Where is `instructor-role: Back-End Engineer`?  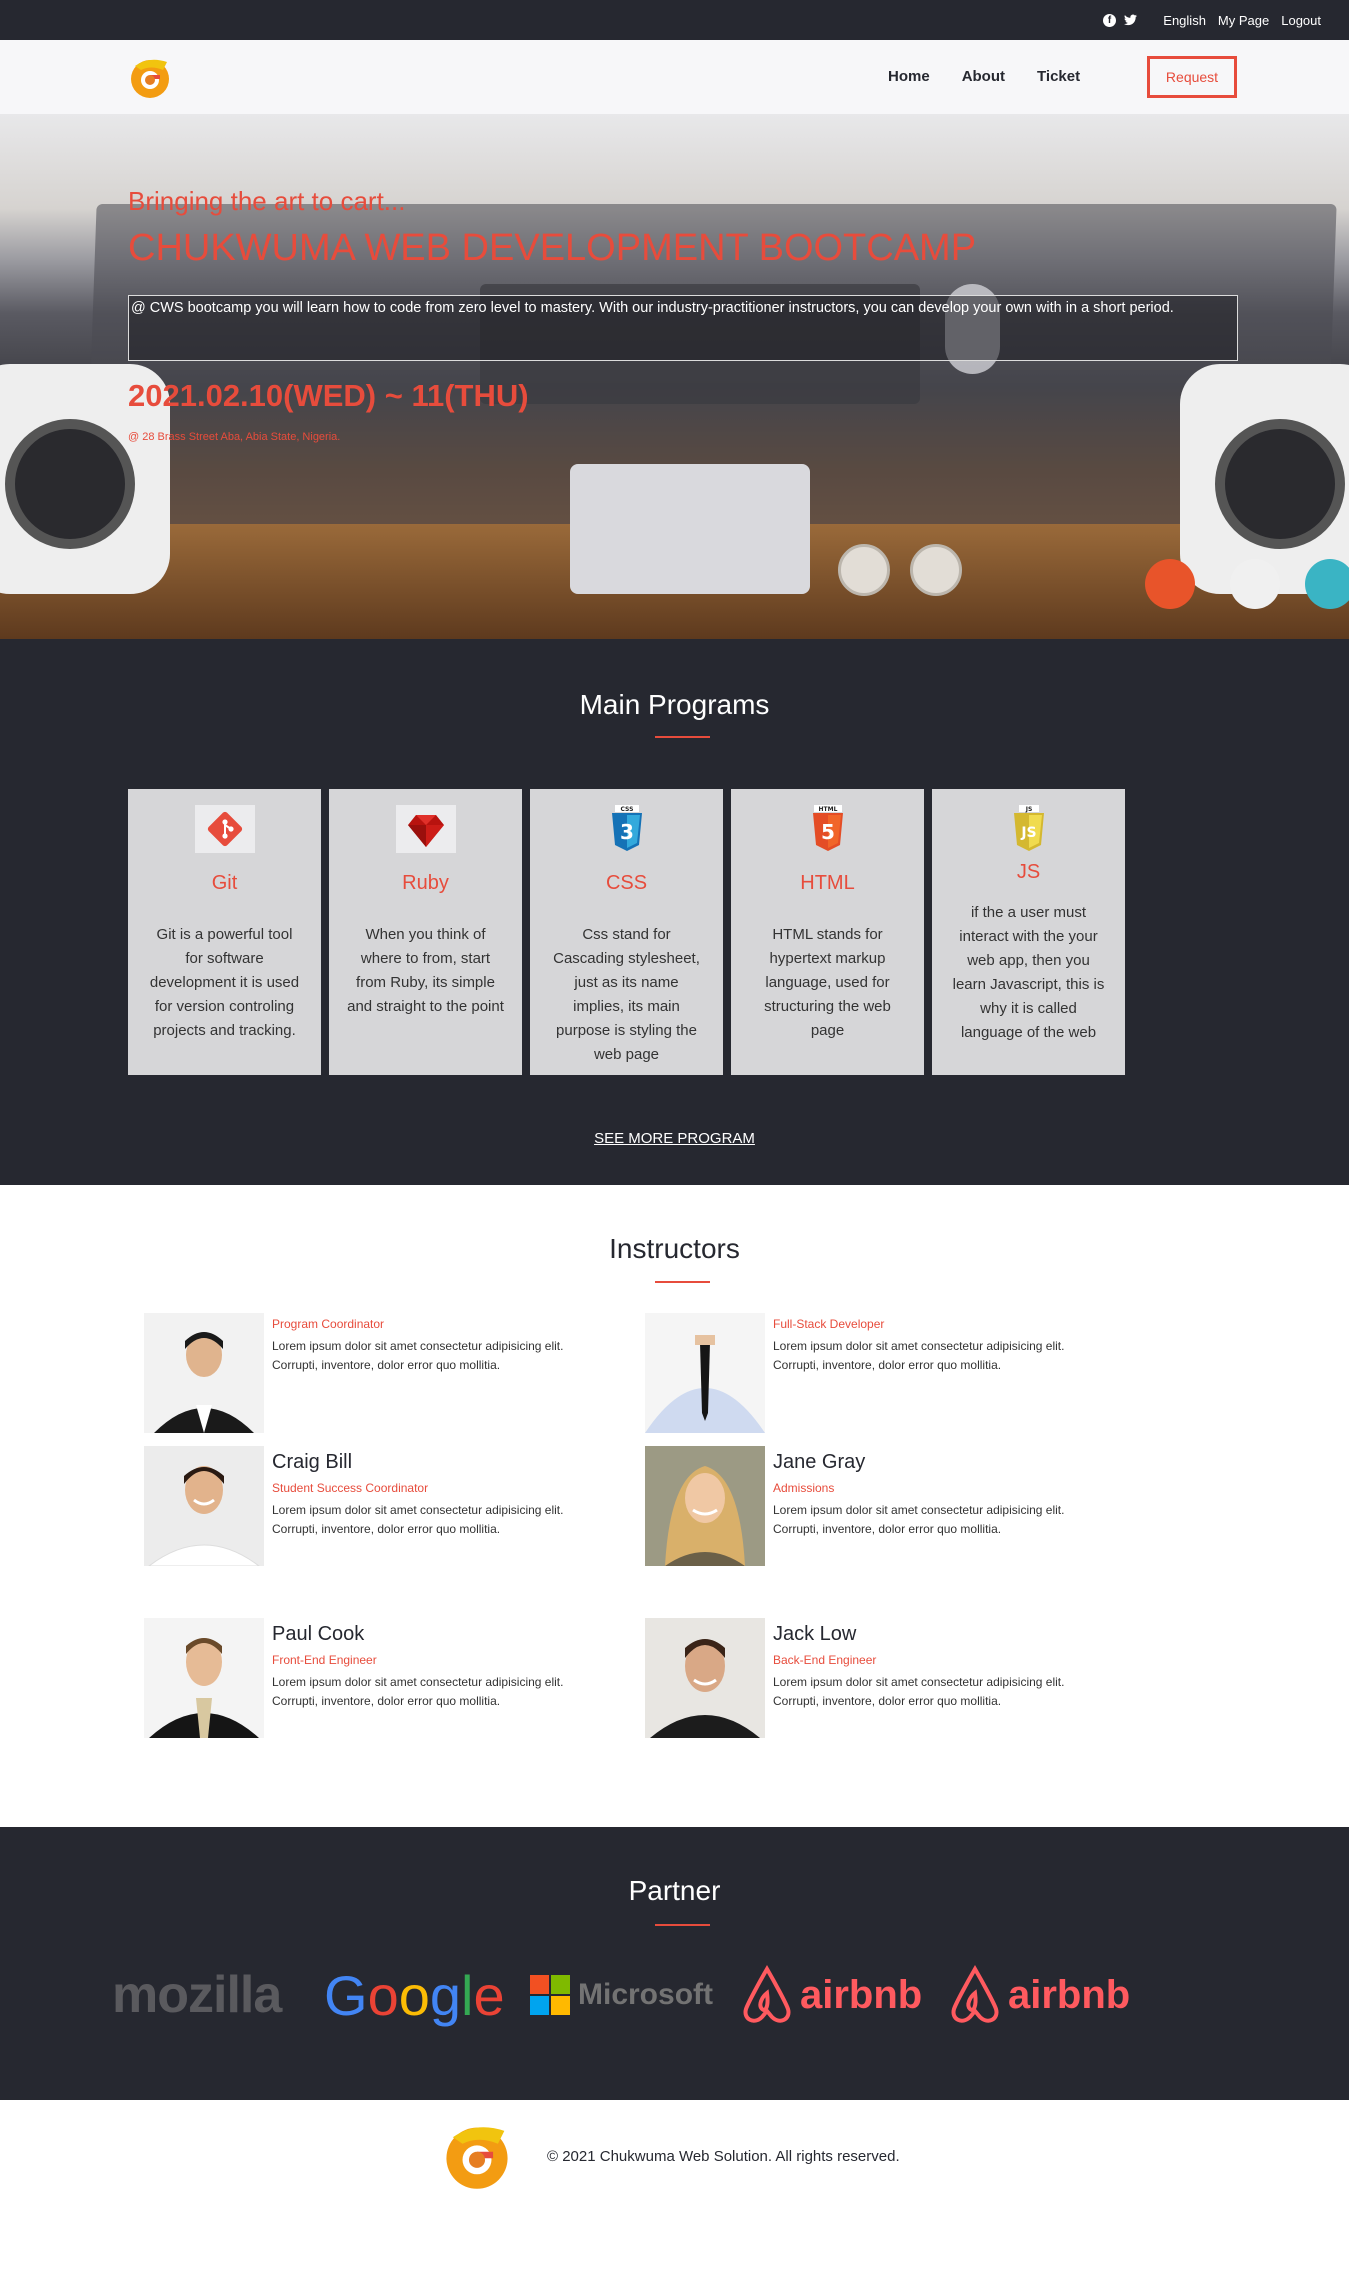 instructor-role: Back-End Engineer is located at coordinates (825, 1660).